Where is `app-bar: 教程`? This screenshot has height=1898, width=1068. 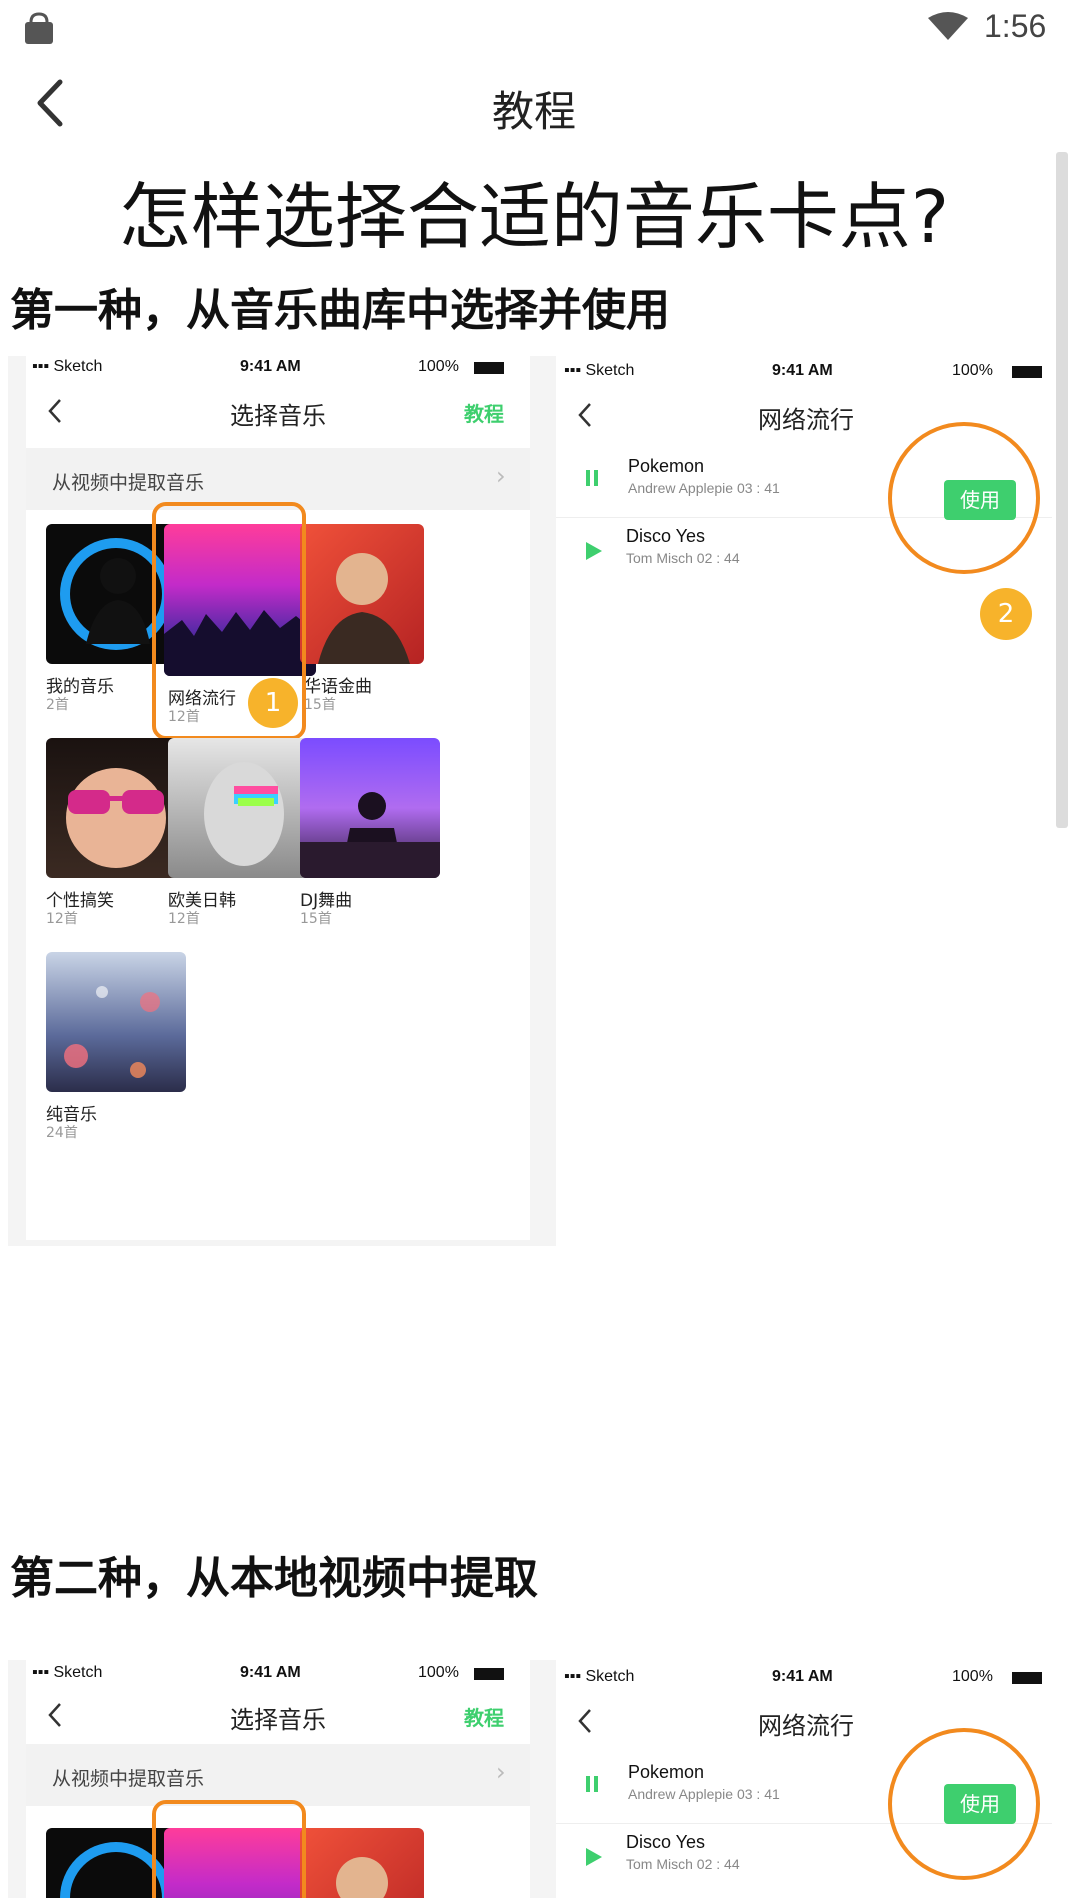
app-bar: 教程 is located at coordinates (534, 105).